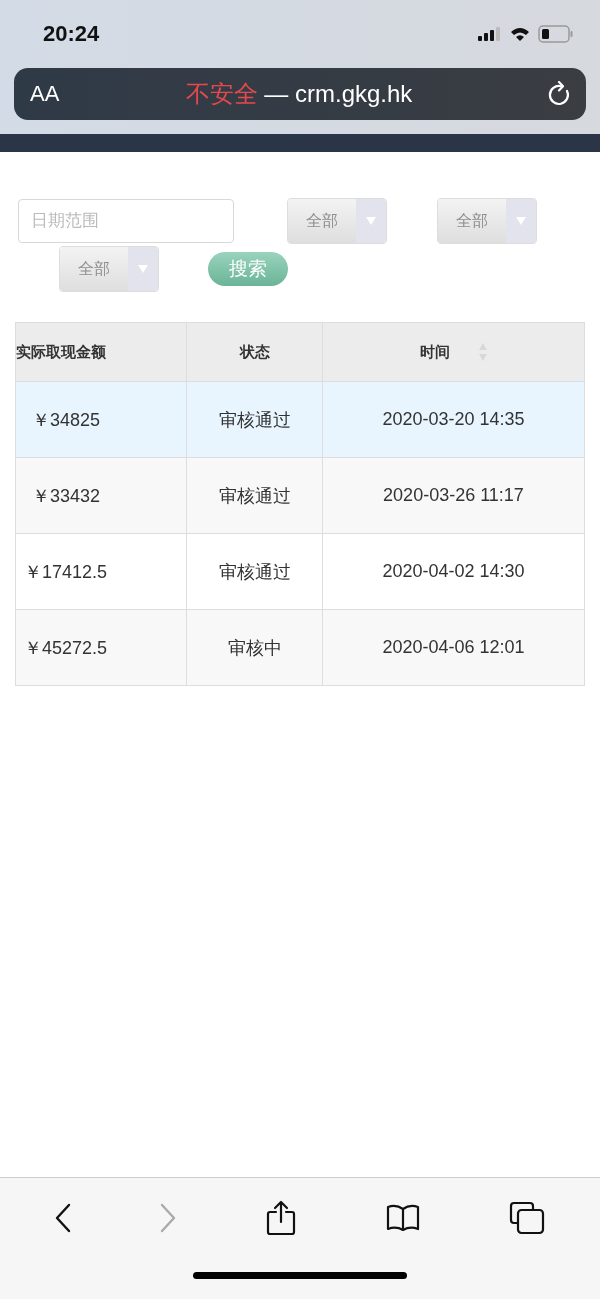 This screenshot has height=1299, width=600. I want to click on table-row: ￥45272.5 审核中 2020-04-06 12:01, so click(300, 647).